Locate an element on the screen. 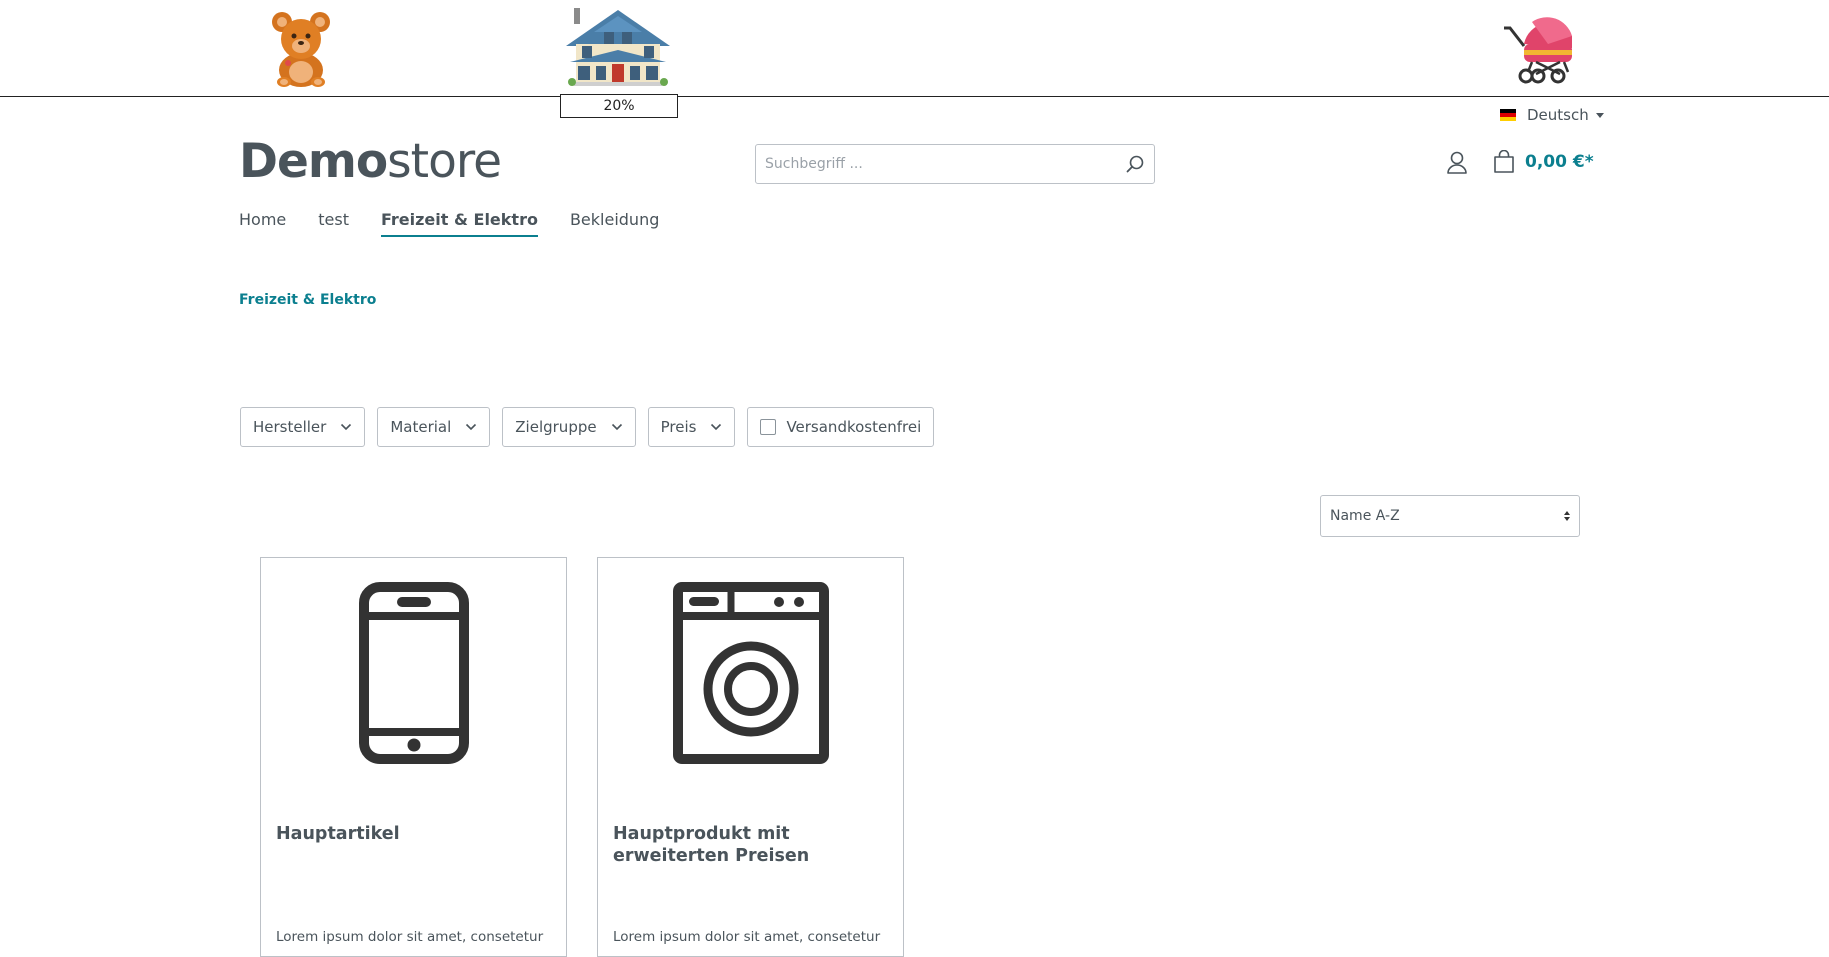  user-icon is located at coordinates (1457, 162).